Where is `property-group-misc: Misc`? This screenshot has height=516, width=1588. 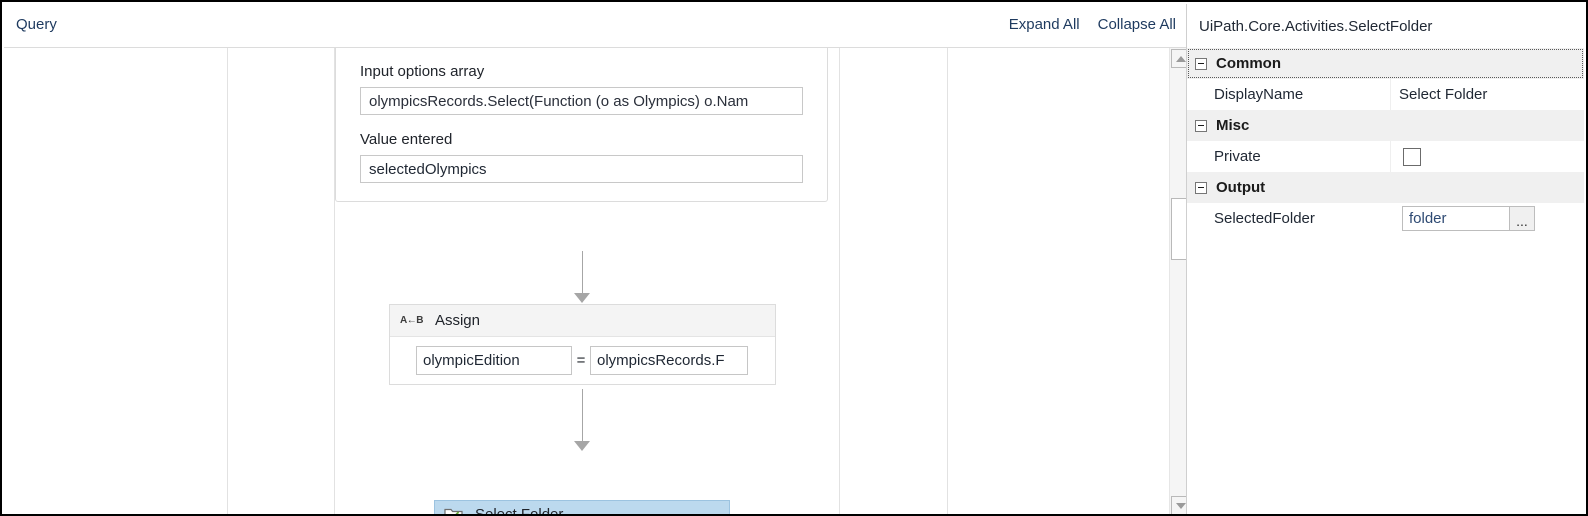
property-group-misc: Misc is located at coordinates (1385, 125).